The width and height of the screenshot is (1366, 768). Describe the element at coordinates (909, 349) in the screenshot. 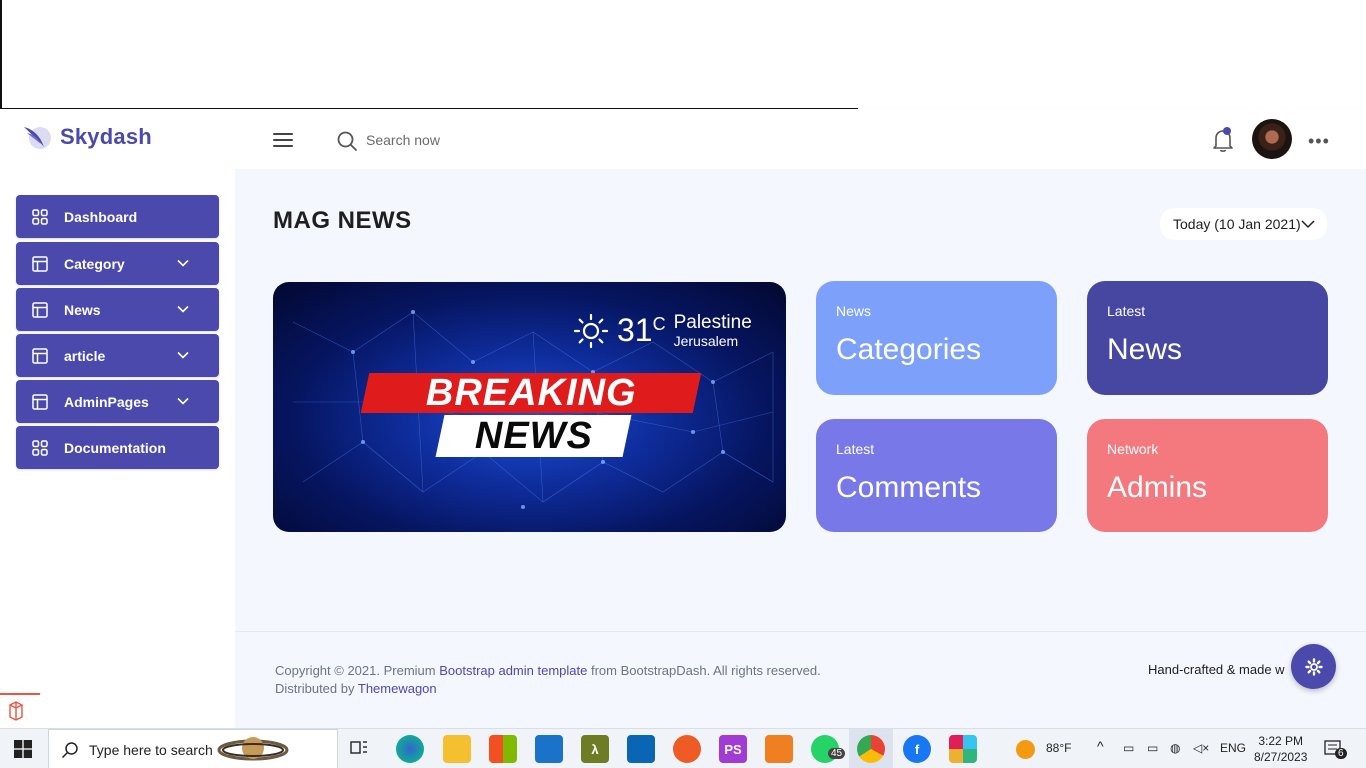

I see `card-title: Categories` at that location.